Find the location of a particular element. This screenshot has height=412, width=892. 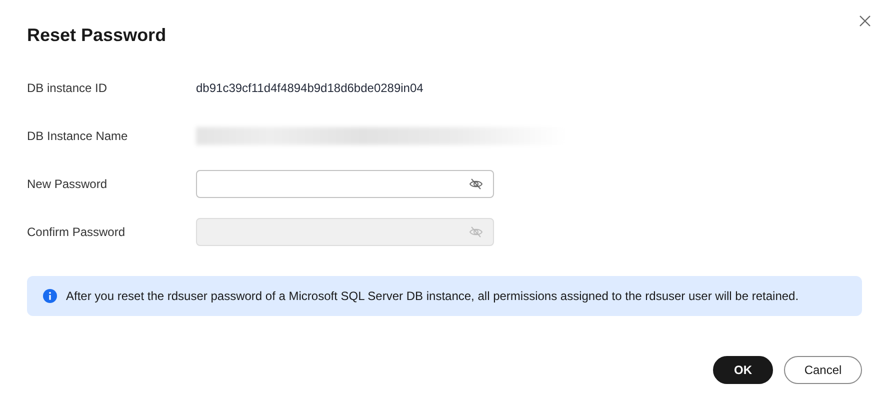

close-button is located at coordinates (865, 21).